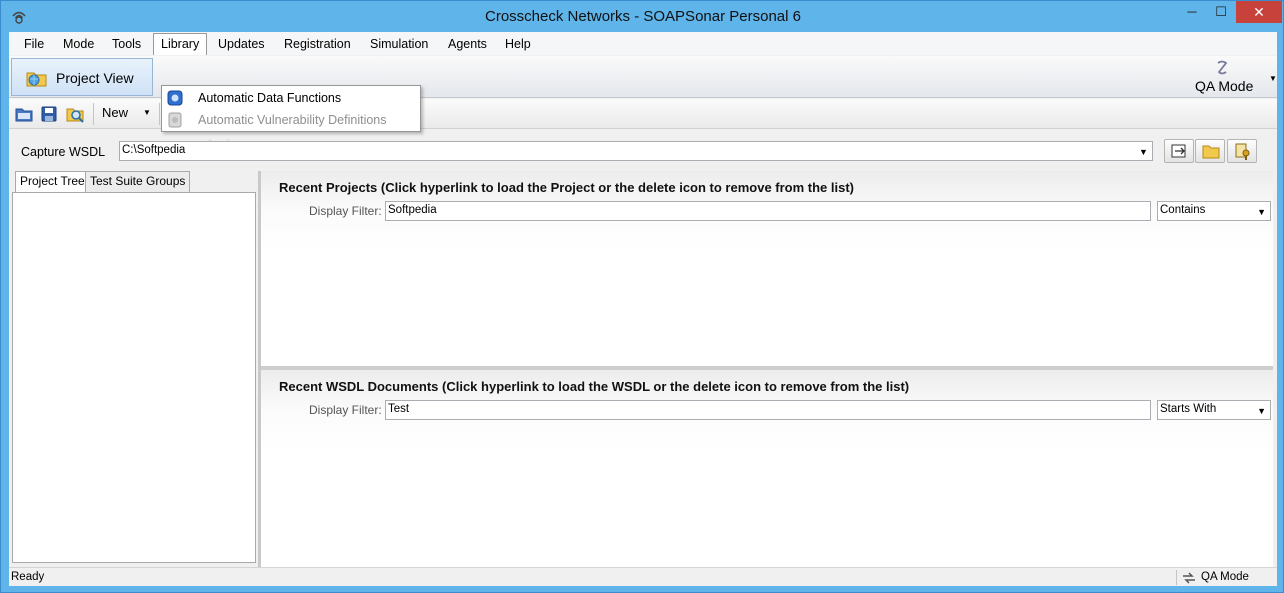  I want to click on left-panel: Project Tree Test Suite Groups, so click(134, 368).